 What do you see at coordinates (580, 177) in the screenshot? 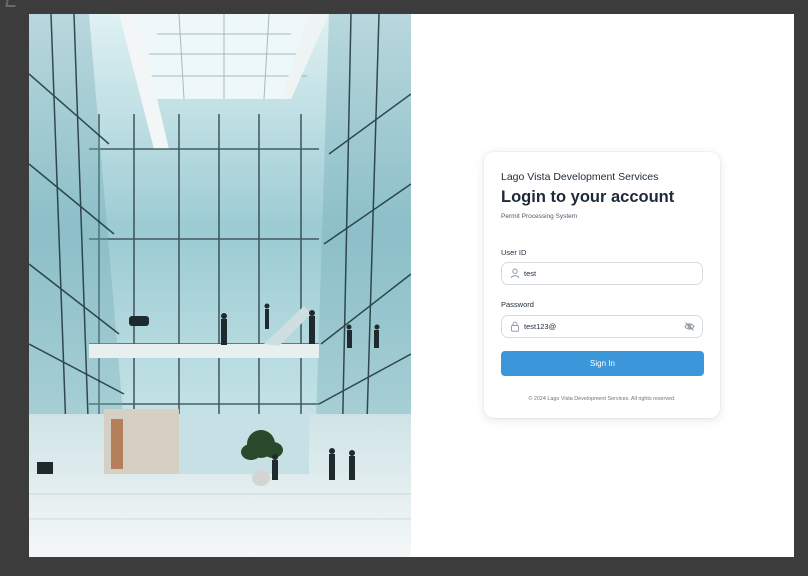
I see `org-name: Lago Vista Development Services` at bounding box center [580, 177].